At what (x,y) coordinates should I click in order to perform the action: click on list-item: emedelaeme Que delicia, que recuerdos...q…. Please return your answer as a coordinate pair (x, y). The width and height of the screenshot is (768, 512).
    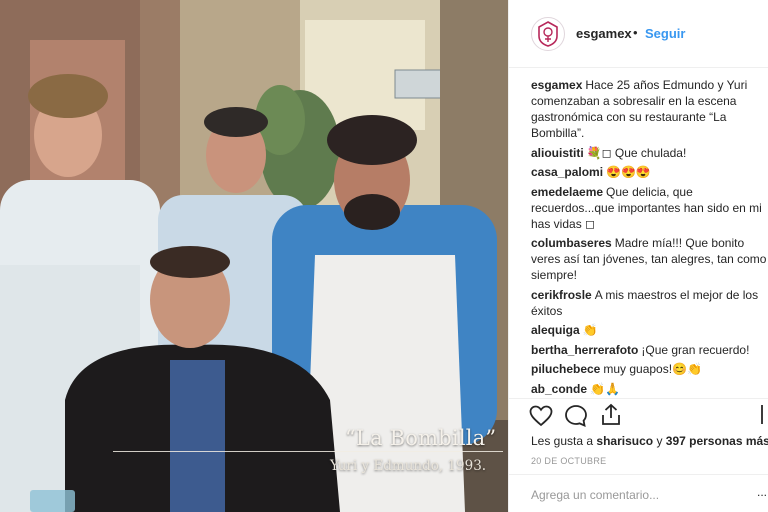
    Looking at the image, I should click on (649, 208).